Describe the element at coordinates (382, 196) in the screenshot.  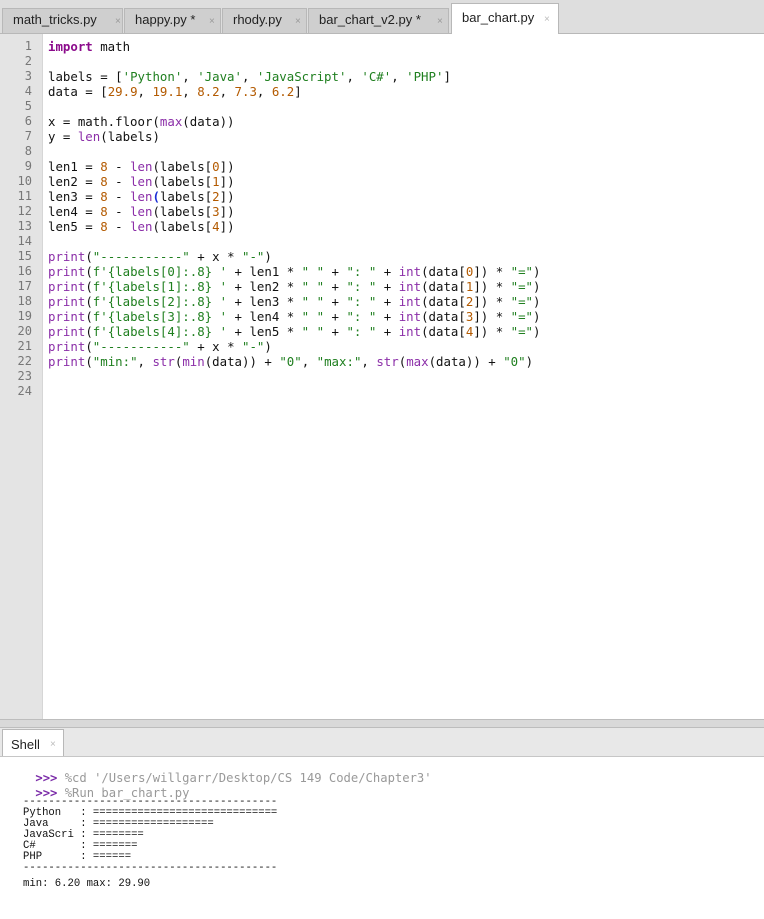
I see `code-line: 11 len3 = 8 - len(labels[2])` at that location.